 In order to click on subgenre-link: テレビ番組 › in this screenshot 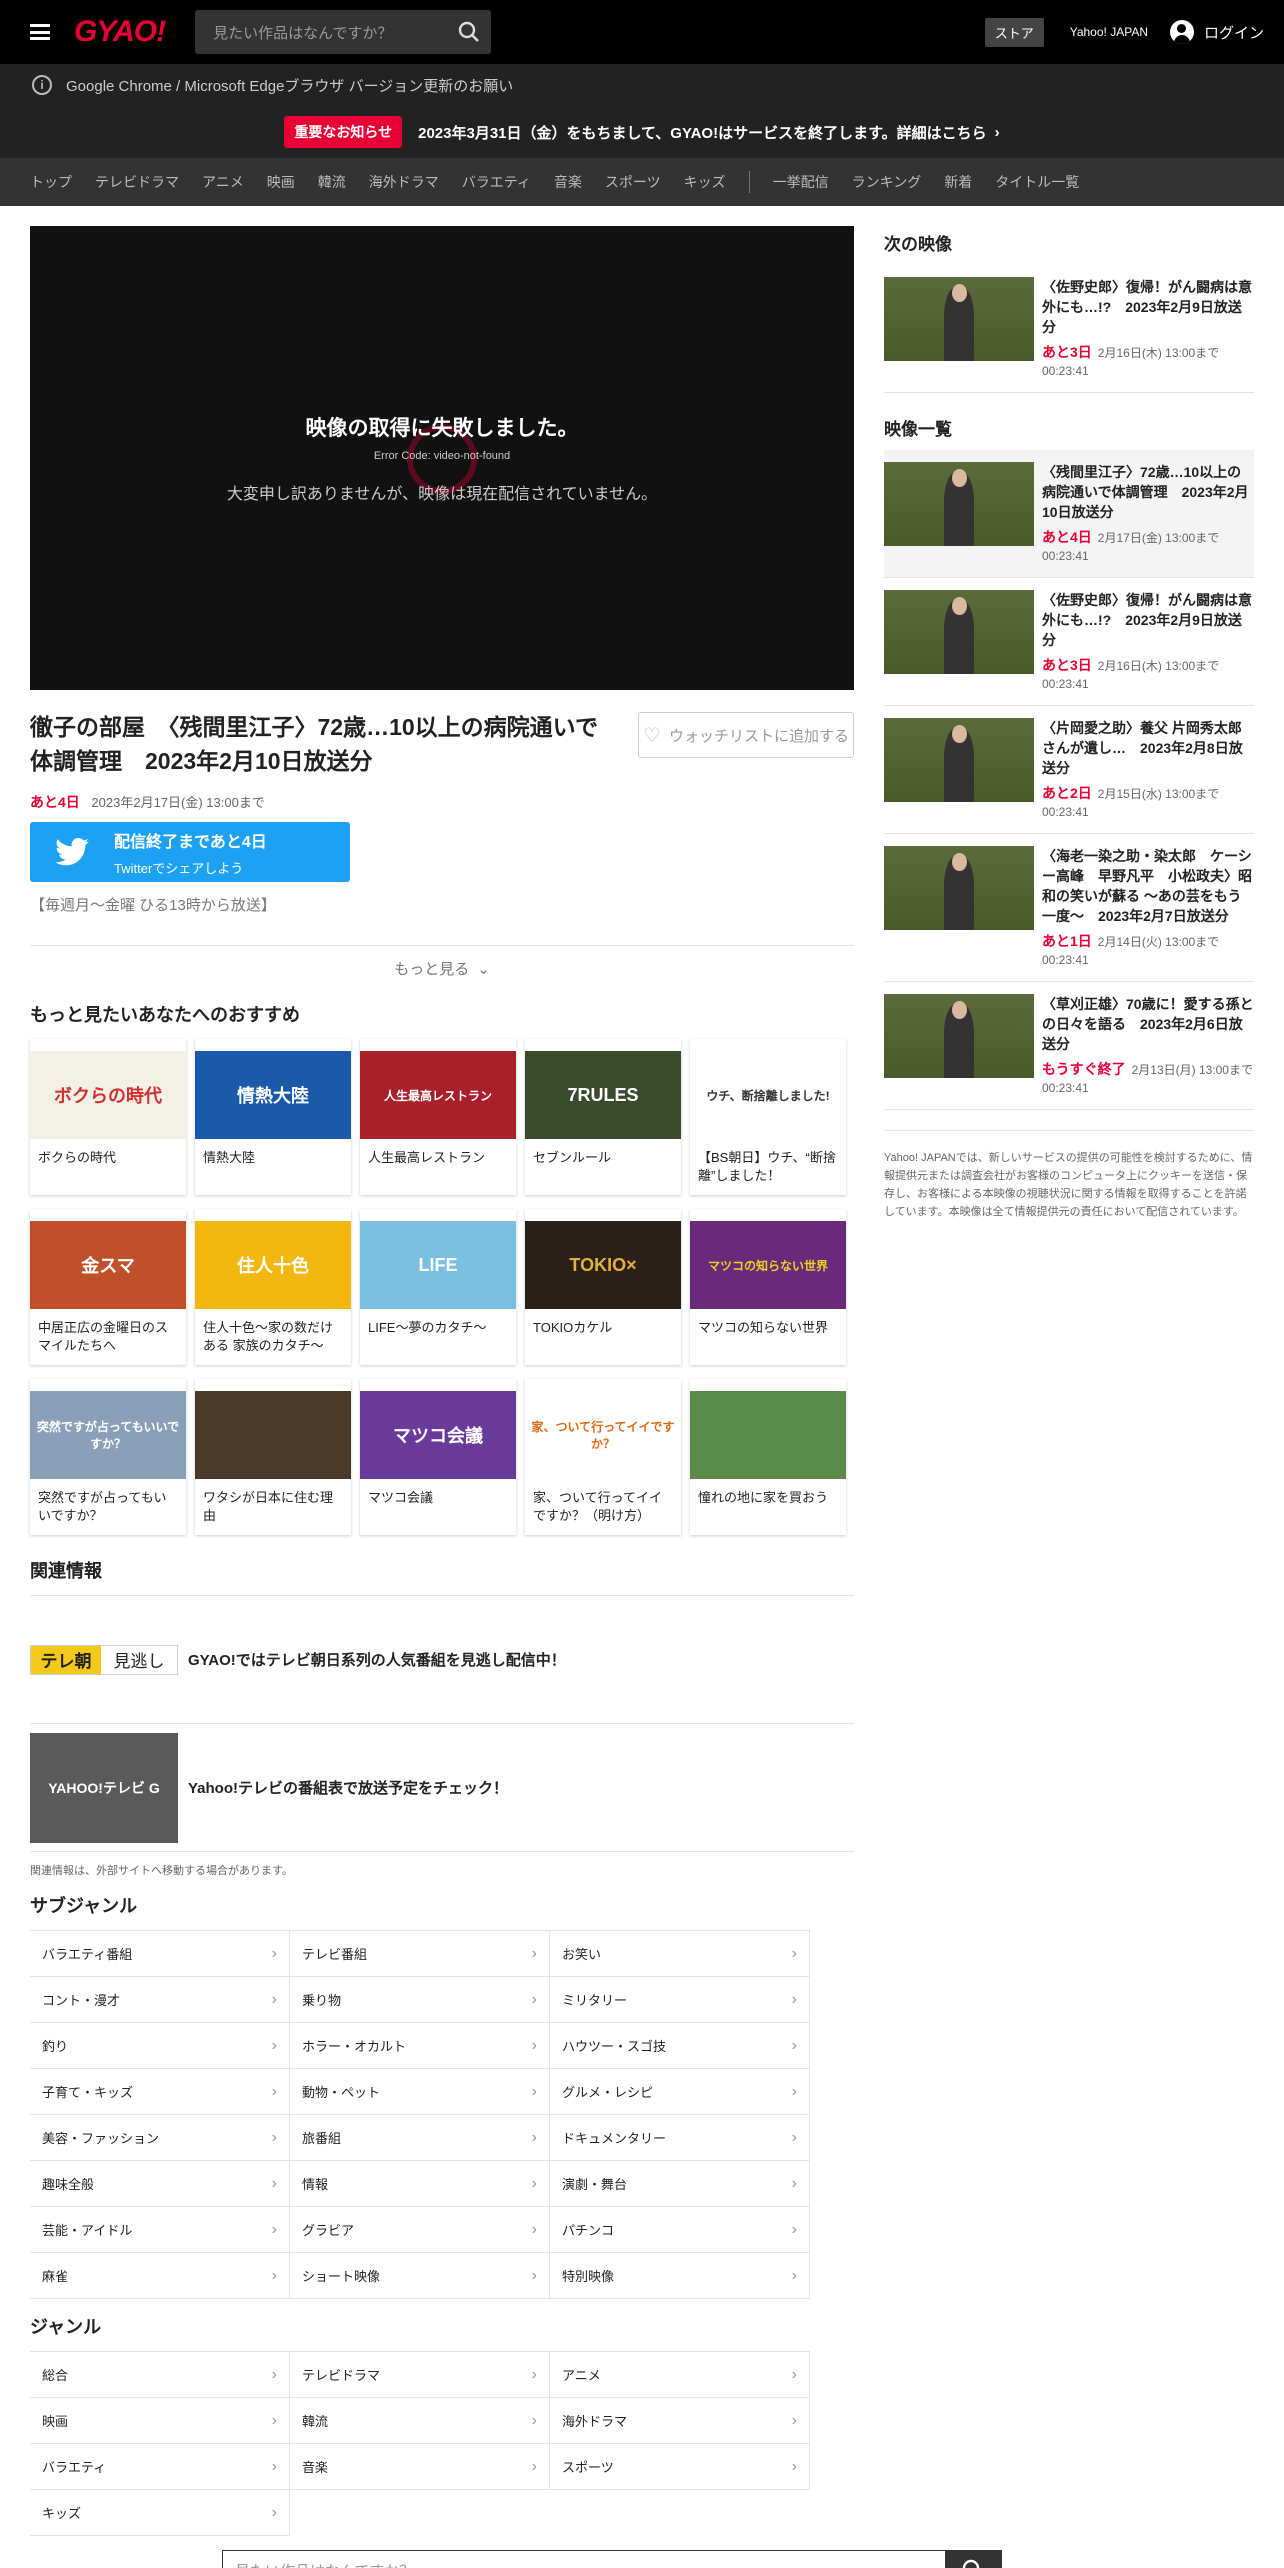, I will do `click(420, 1954)`.